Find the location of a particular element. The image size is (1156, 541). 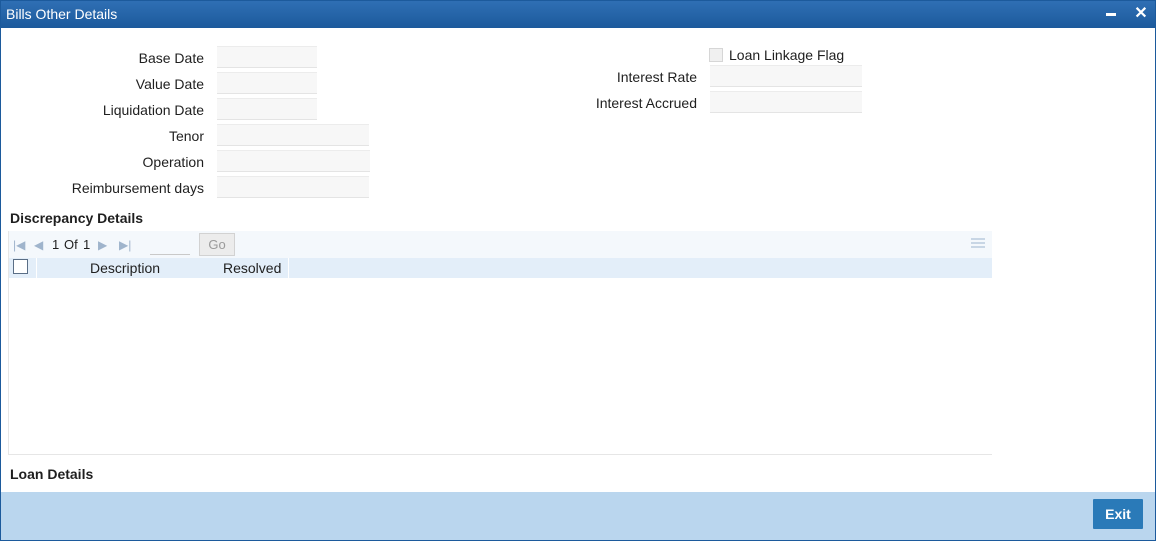

window-title: Bills Other Details is located at coordinates (62, 14).